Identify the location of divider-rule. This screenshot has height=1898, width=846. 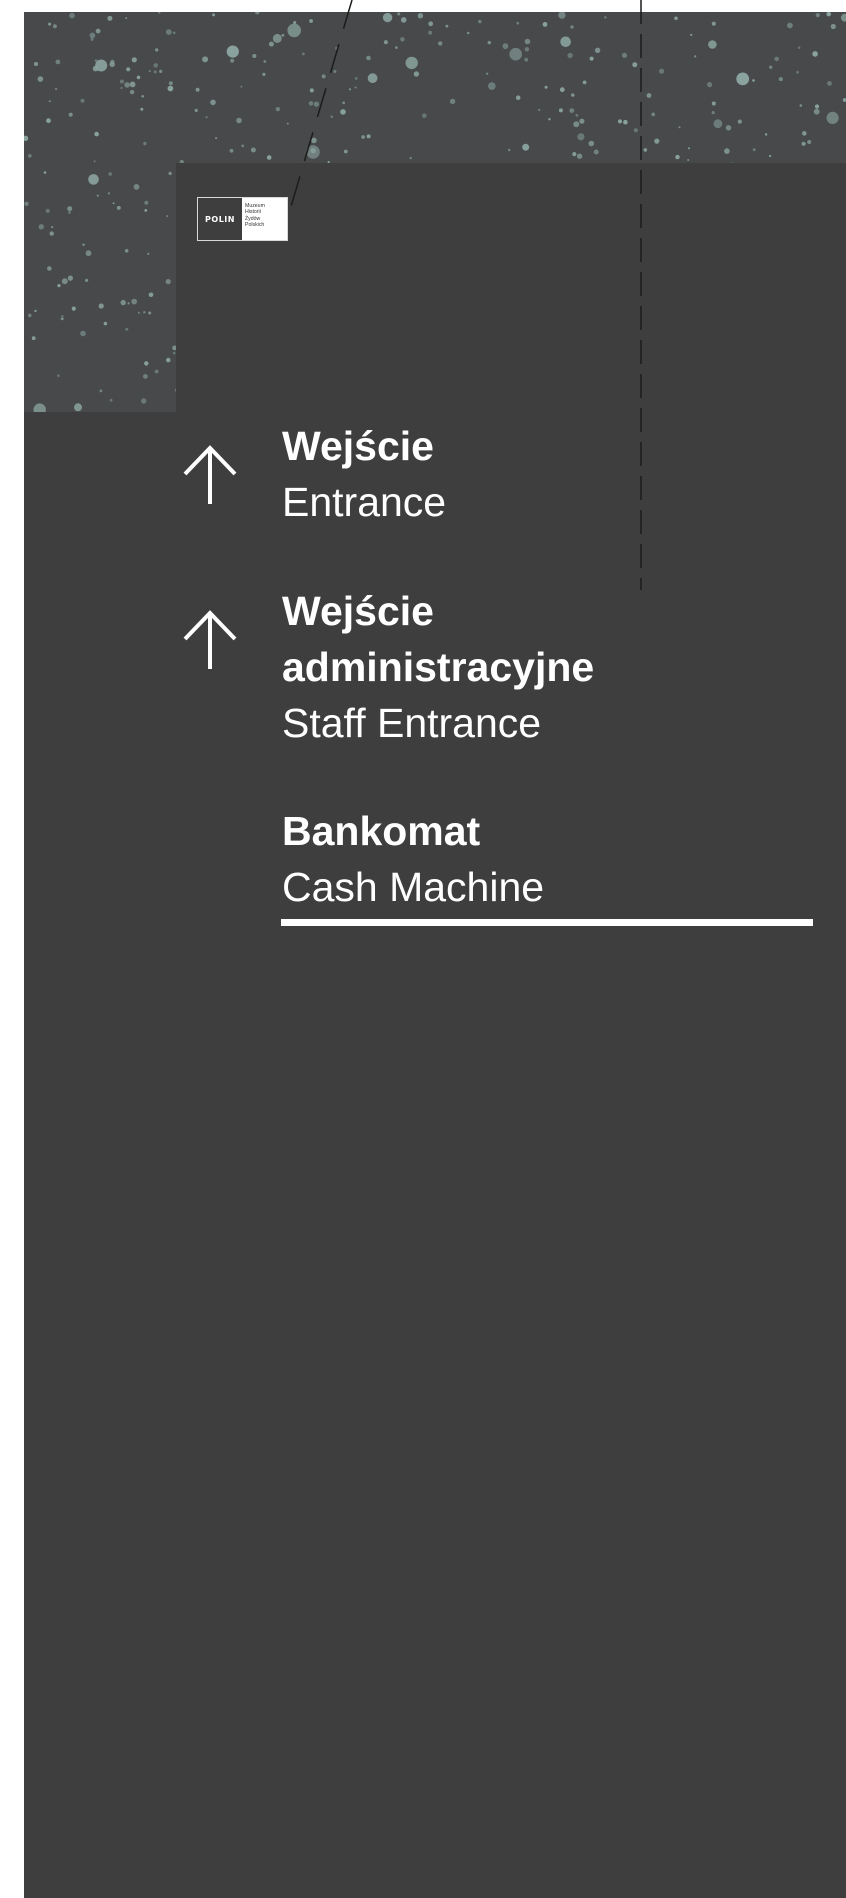
(547, 922).